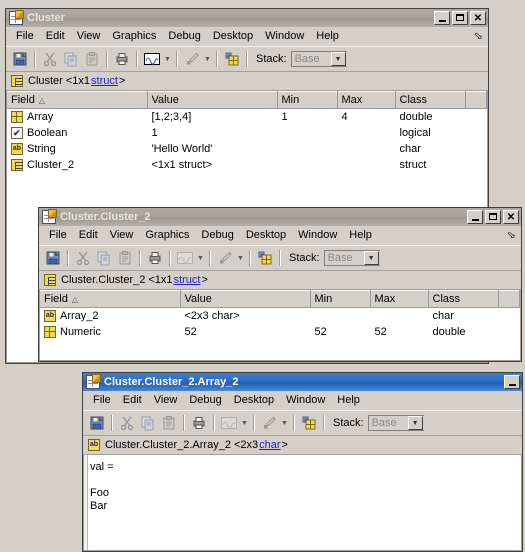 The width and height of the screenshot is (525, 552). Describe the element at coordinates (284, 423) in the screenshot. I see `brush-dropdown-arrow-icon: ▼` at that location.